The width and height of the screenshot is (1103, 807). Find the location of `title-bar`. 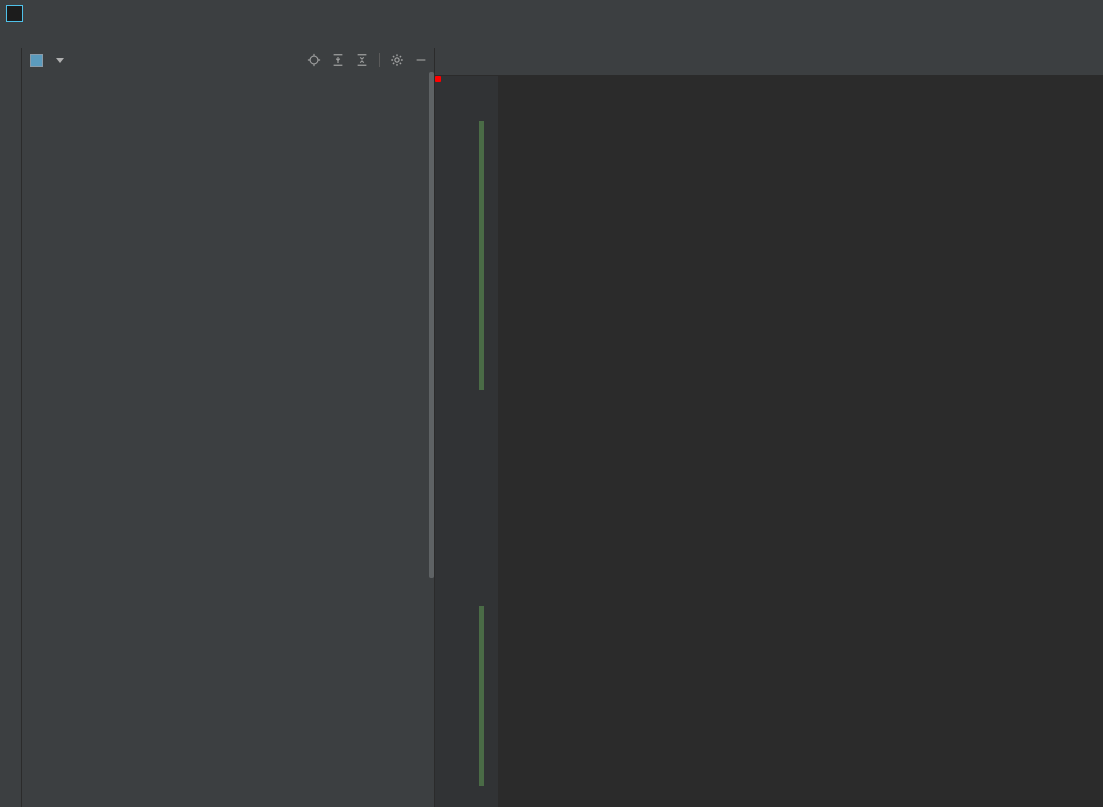

title-bar is located at coordinates (551, 13).